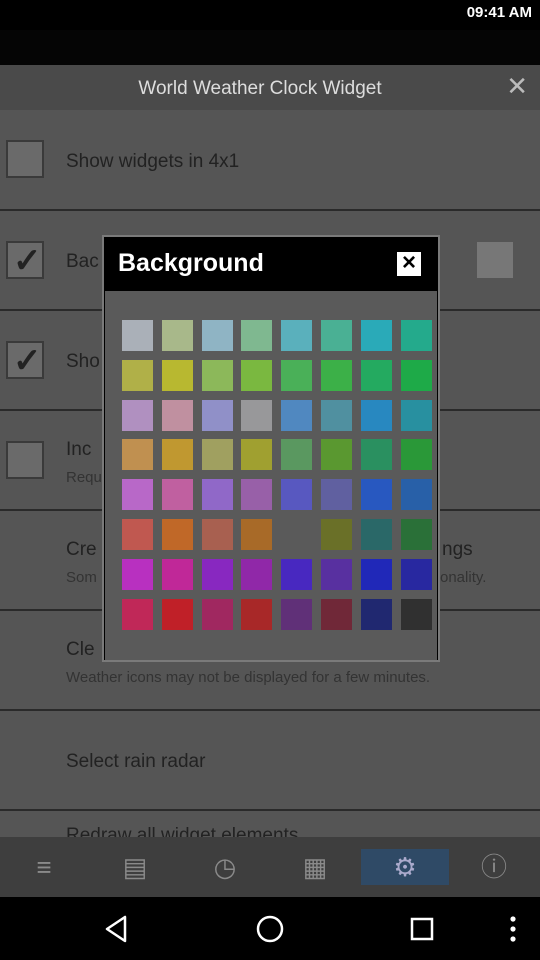 The width and height of the screenshot is (540, 960). Describe the element at coordinates (270, 761) in the screenshot. I see `setting-row-rain-radar: Select rain radar` at that location.